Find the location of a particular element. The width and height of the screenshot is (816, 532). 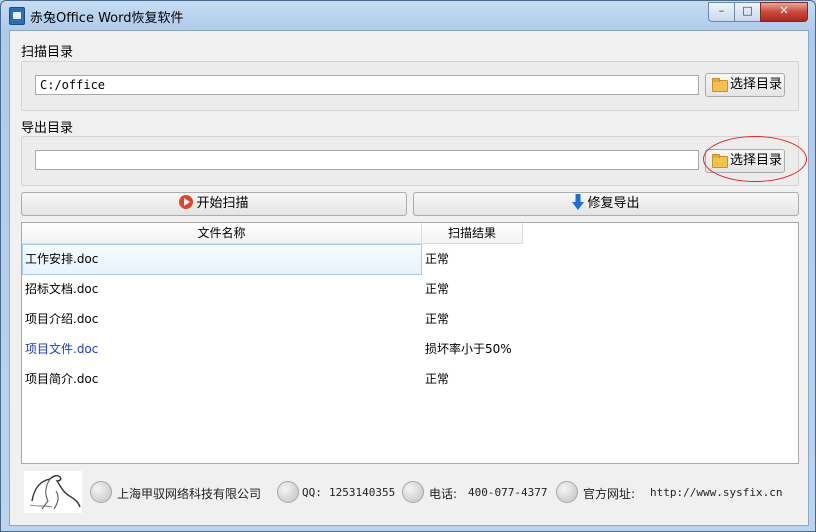

export-dir-group: 选择目录 is located at coordinates (410, 161).